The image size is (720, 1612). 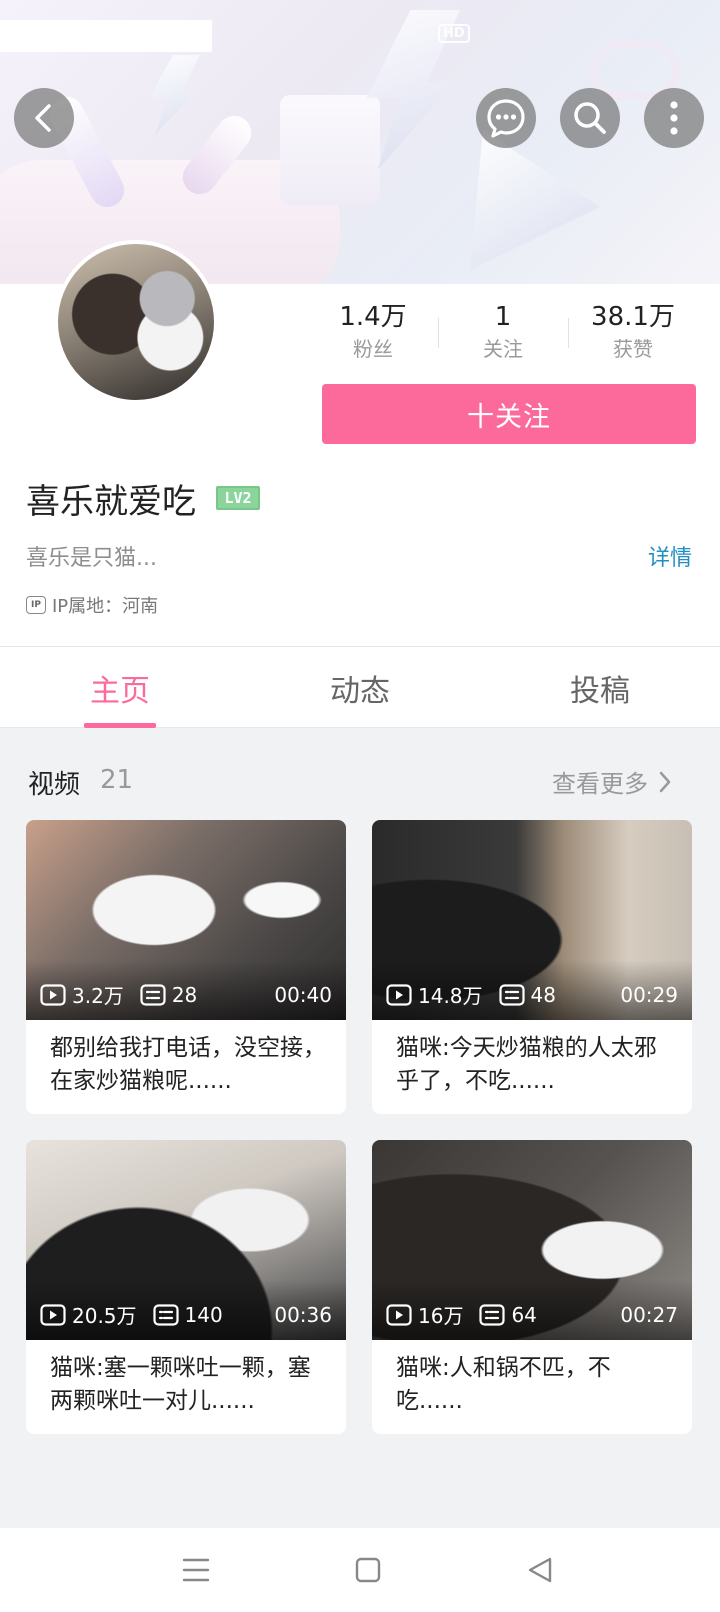 What do you see at coordinates (111, 502) in the screenshot?
I see `user-name: 喜乐就爱吃` at bounding box center [111, 502].